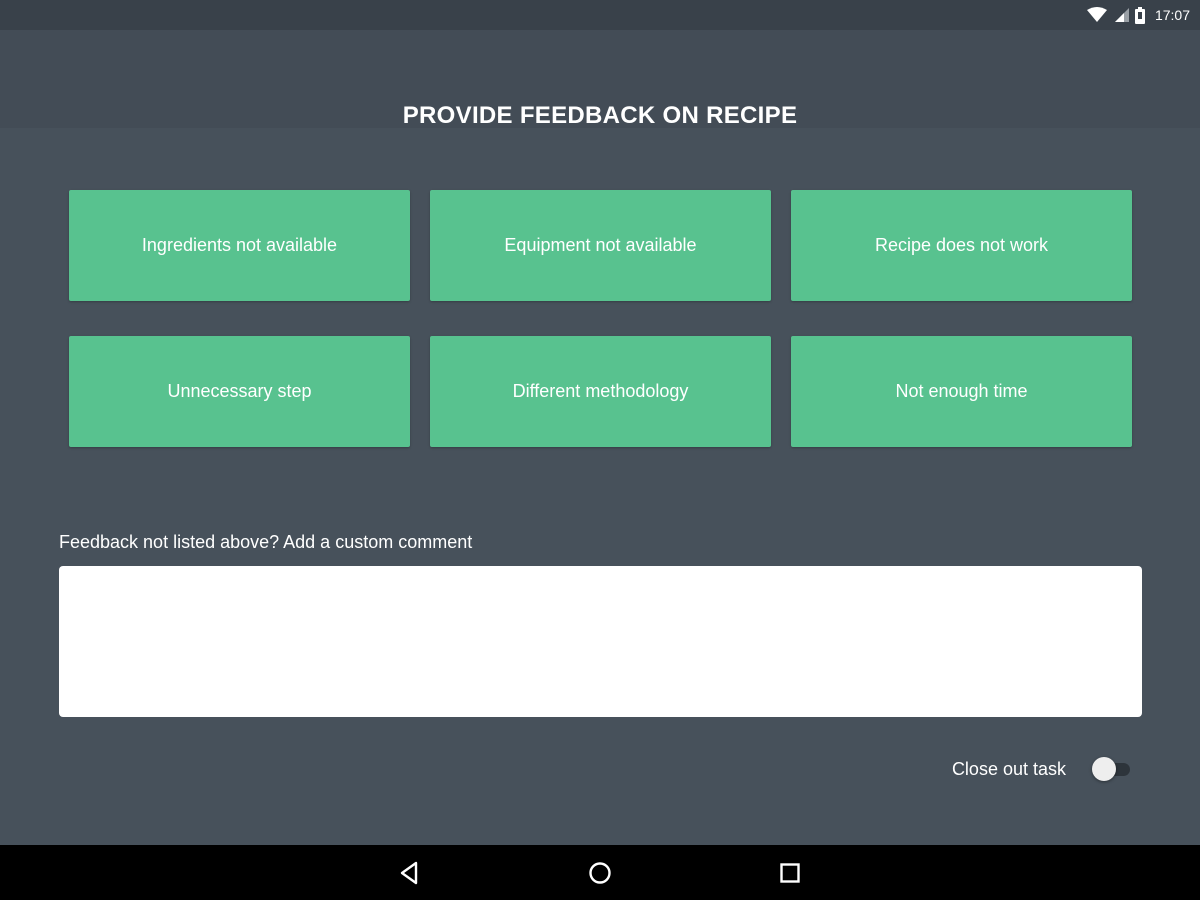  What do you see at coordinates (961, 391) in the screenshot?
I see `option-not-enough-time: Not enough time` at bounding box center [961, 391].